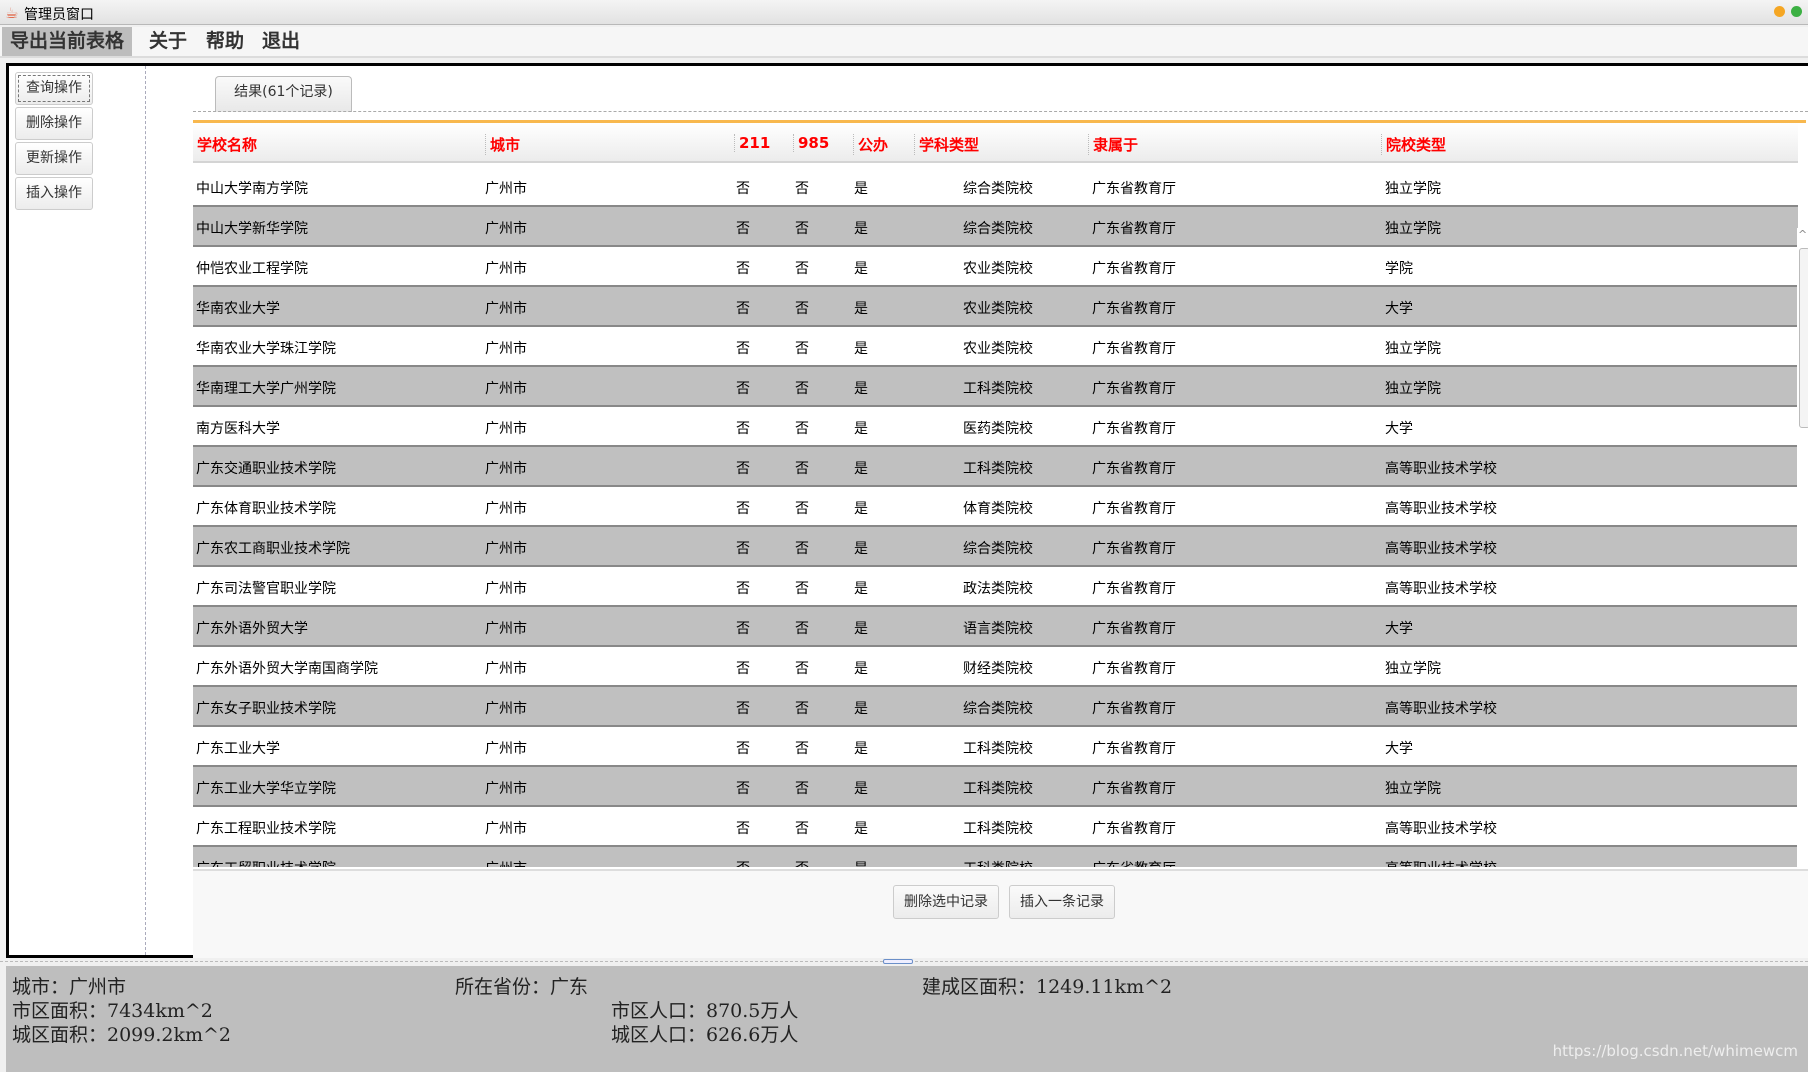  I want to click on maximize-button, so click(1796, 11).